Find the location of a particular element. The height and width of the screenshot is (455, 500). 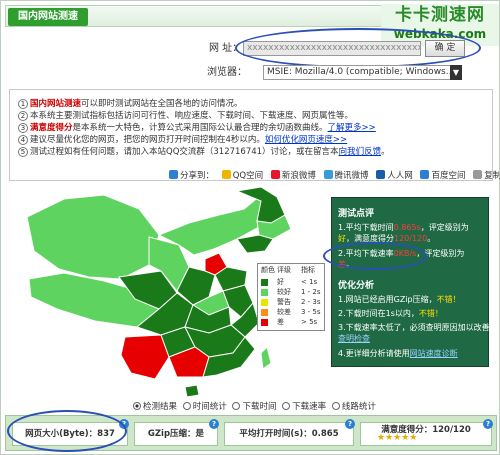

check-link: 查明检查 is located at coordinates (354, 338).